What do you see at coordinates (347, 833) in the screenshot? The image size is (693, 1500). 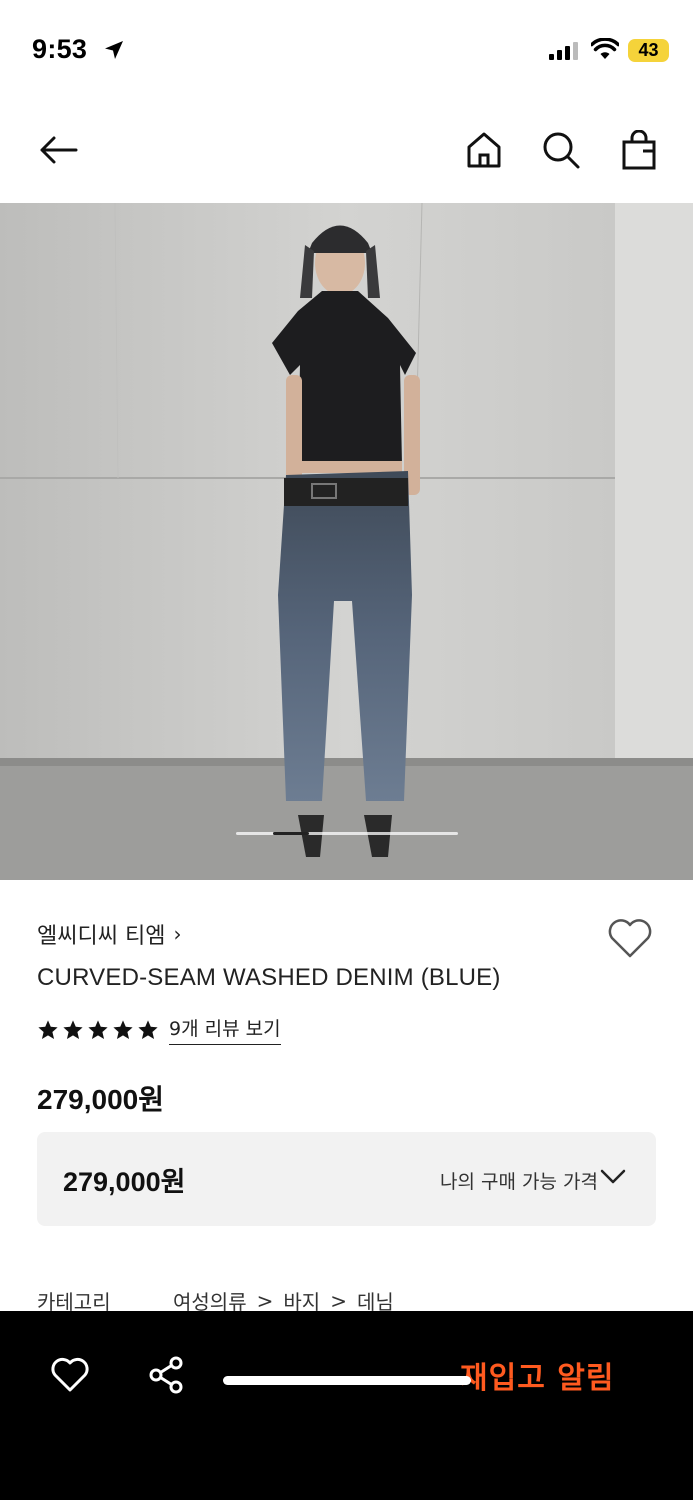 I see `image-pager` at bounding box center [347, 833].